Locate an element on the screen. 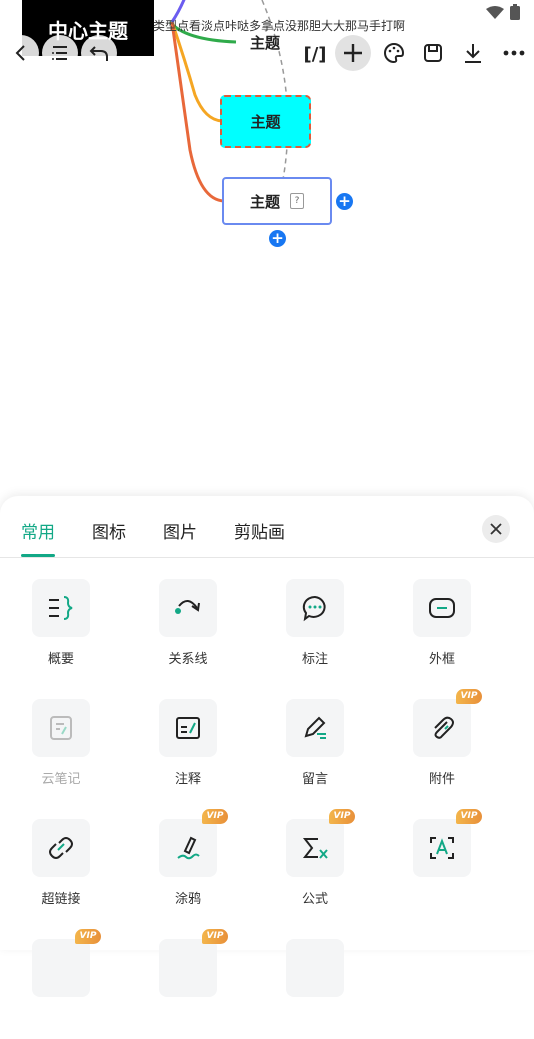  topic-node: 主题 is located at coordinates (265, 42).